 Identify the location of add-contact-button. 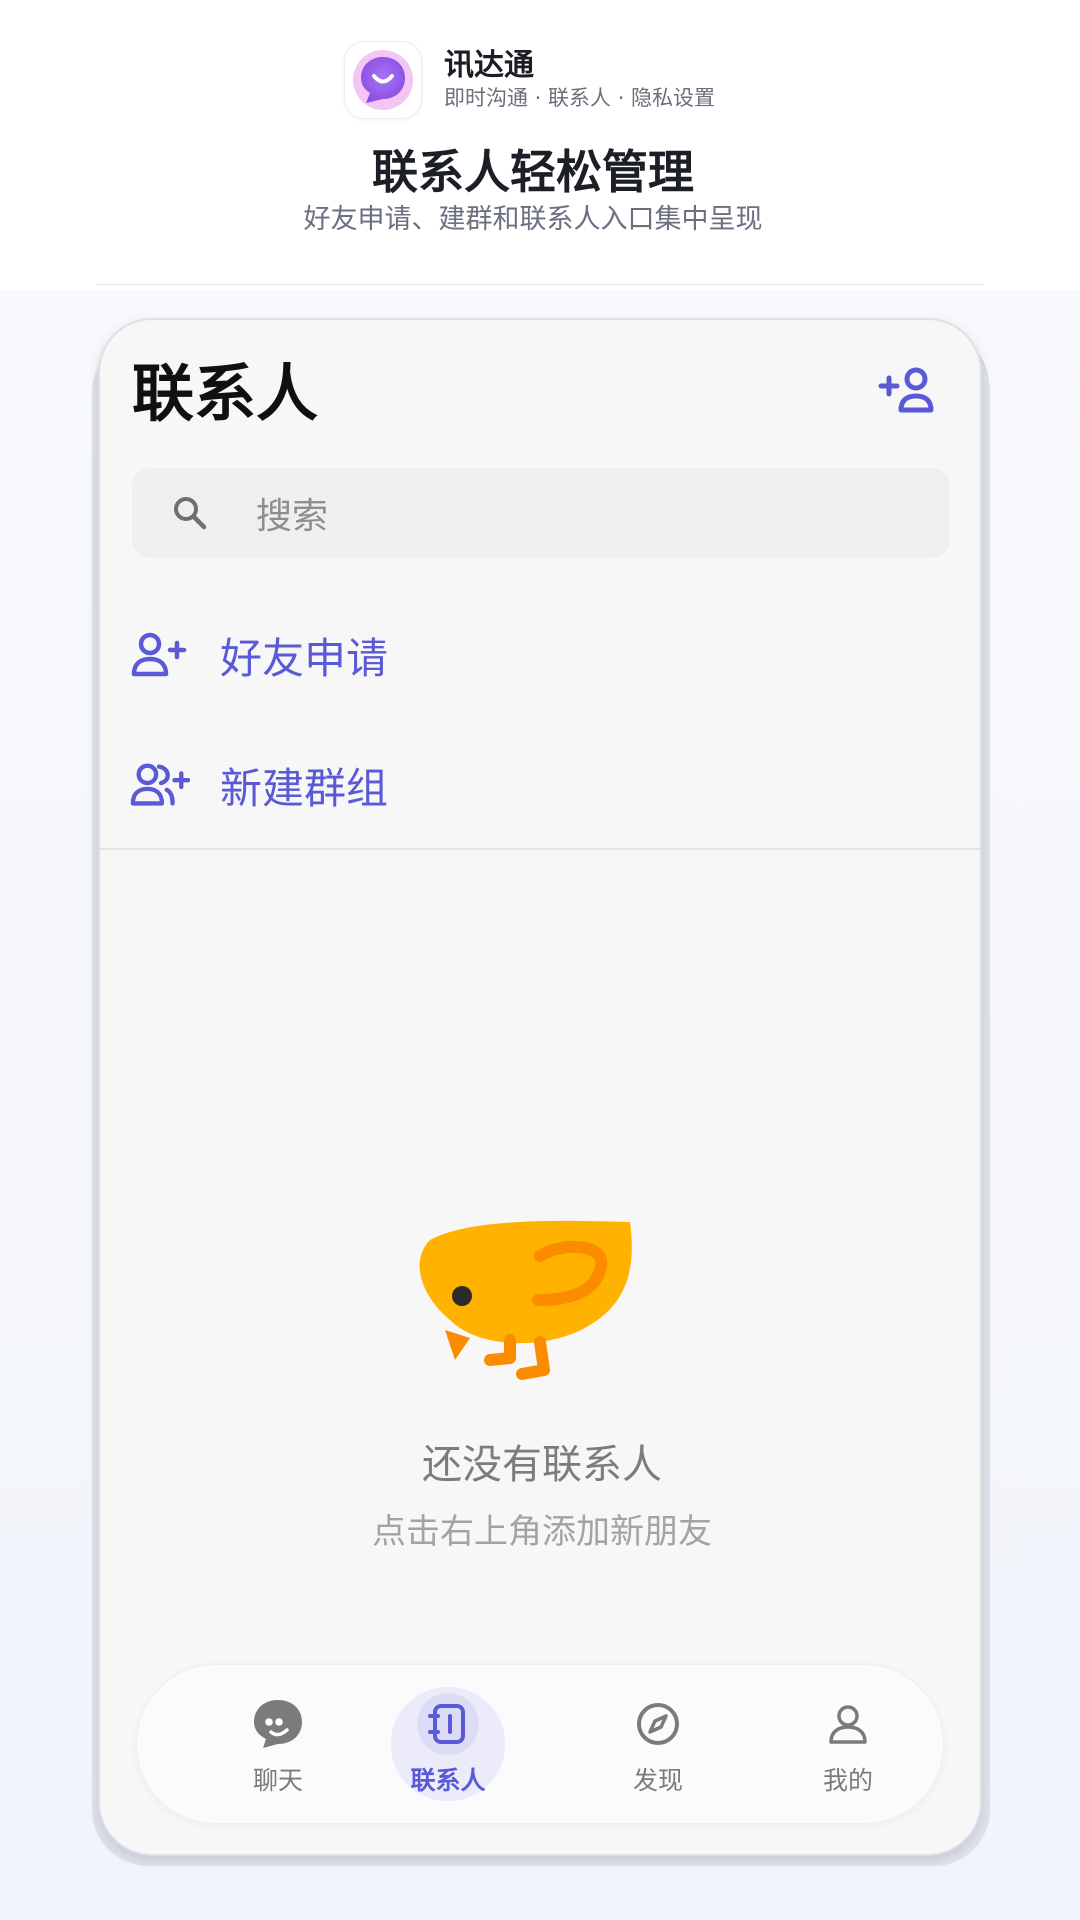
(909, 390).